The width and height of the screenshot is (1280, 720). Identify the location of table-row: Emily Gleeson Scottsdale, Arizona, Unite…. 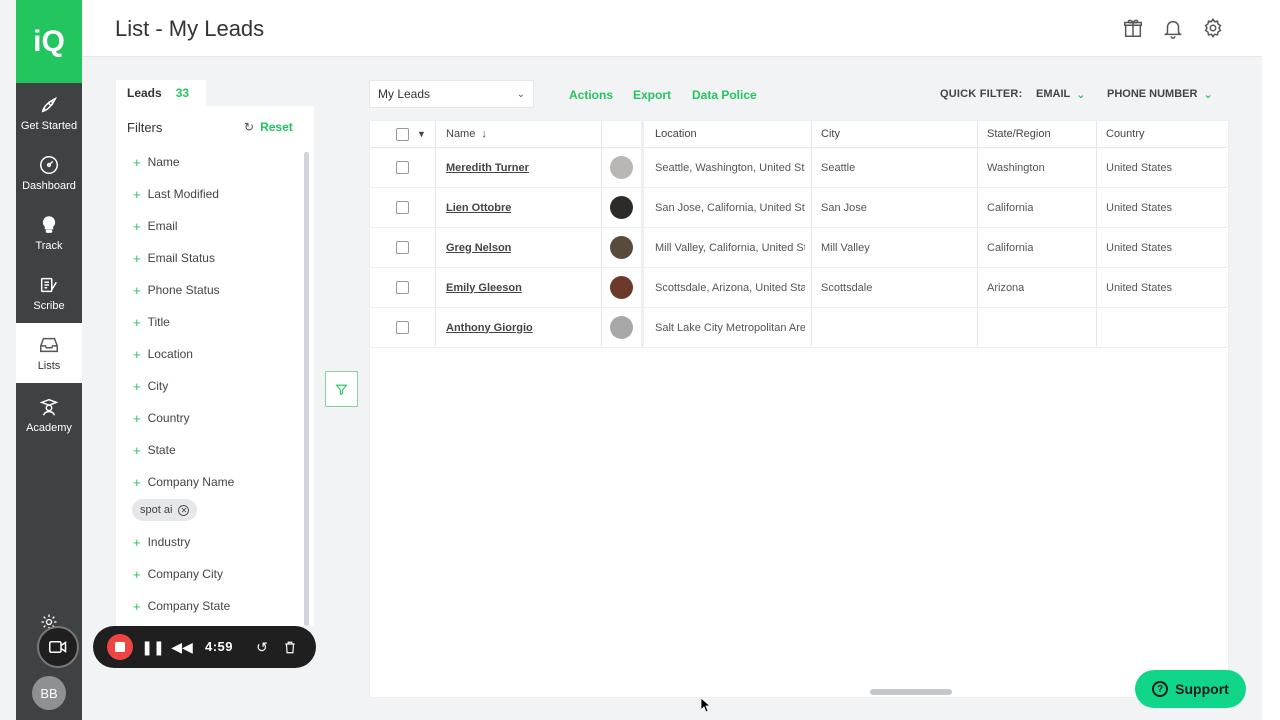
(799, 288).